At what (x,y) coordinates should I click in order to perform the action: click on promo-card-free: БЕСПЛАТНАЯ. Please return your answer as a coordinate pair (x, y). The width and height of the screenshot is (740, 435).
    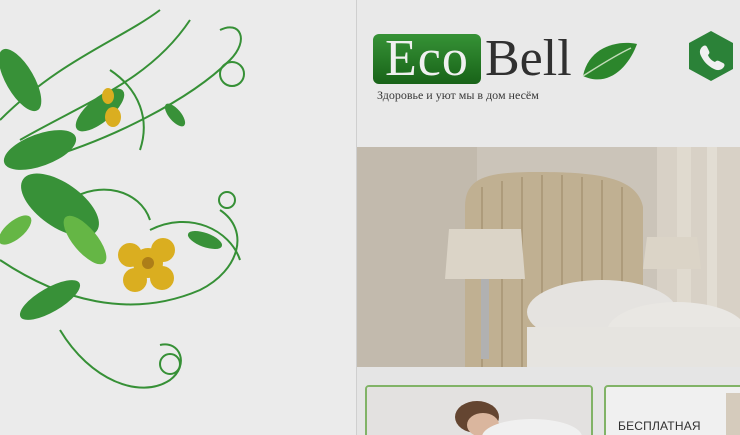
    Looking at the image, I should click on (672, 410).